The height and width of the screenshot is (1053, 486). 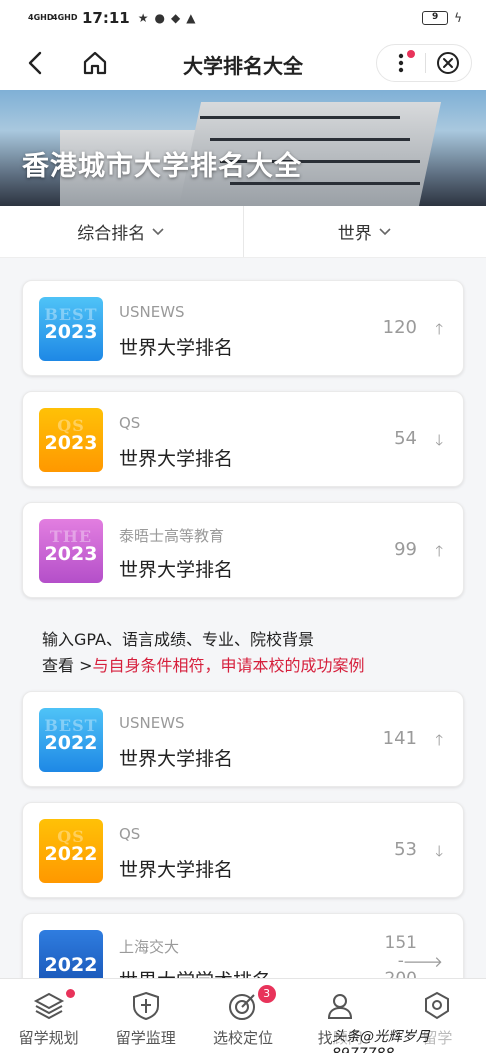 What do you see at coordinates (266, 994) in the screenshot?
I see `notification-count: 3` at bounding box center [266, 994].